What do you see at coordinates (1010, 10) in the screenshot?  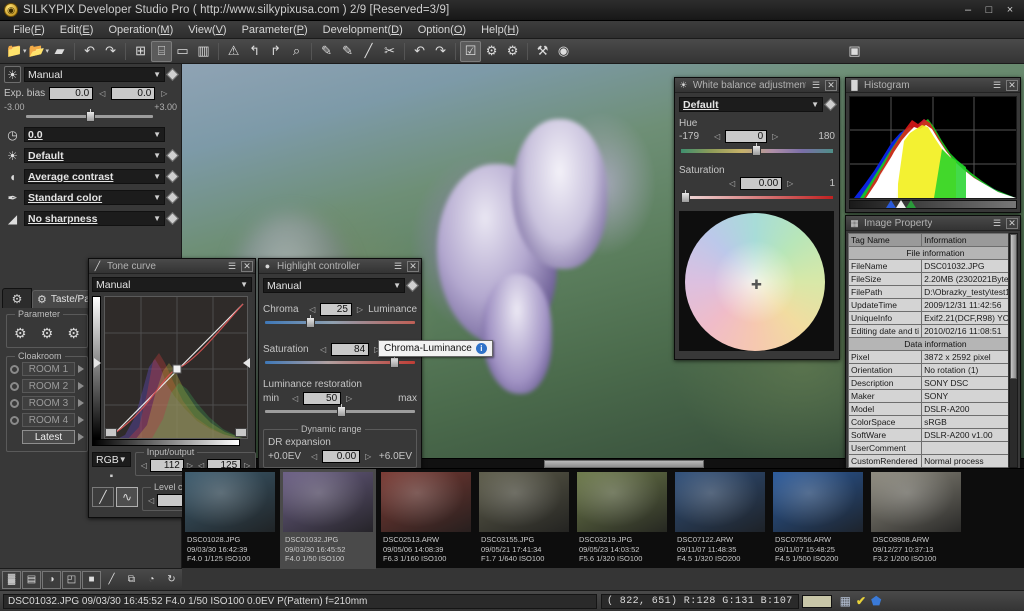 I see `close-button: ×` at bounding box center [1010, 10].